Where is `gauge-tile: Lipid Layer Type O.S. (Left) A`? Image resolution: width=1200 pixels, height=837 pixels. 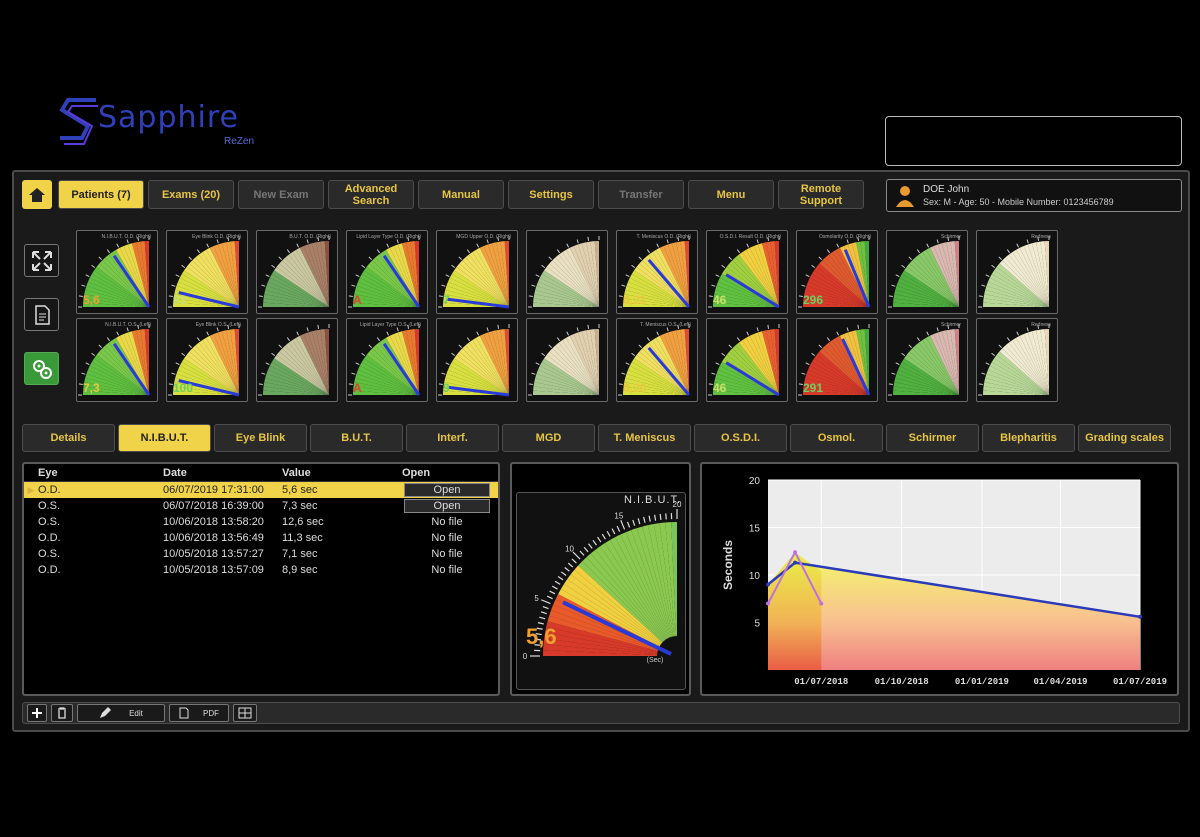
gauge-tile: Lipid Layer Type O.S. (Left) A is located at coordinates (387, 360).